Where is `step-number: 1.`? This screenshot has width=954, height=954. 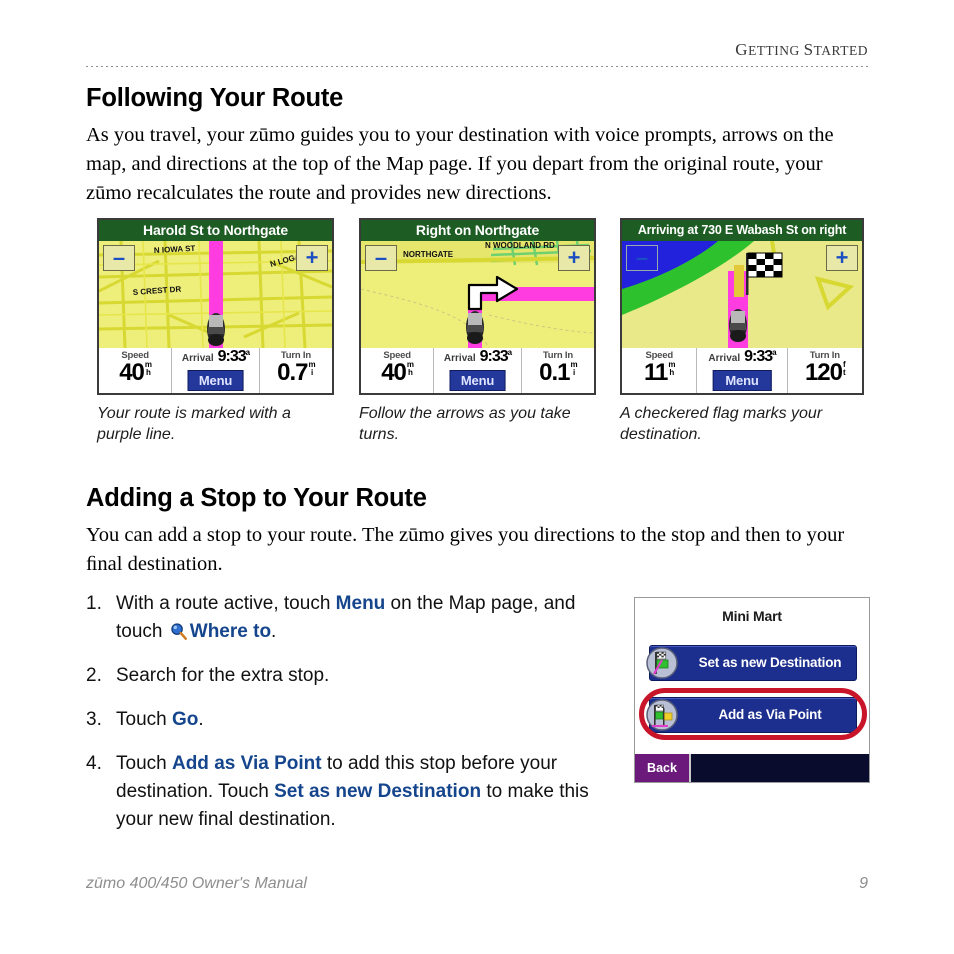 step-number: 1. is located at coordinates (94, 603).